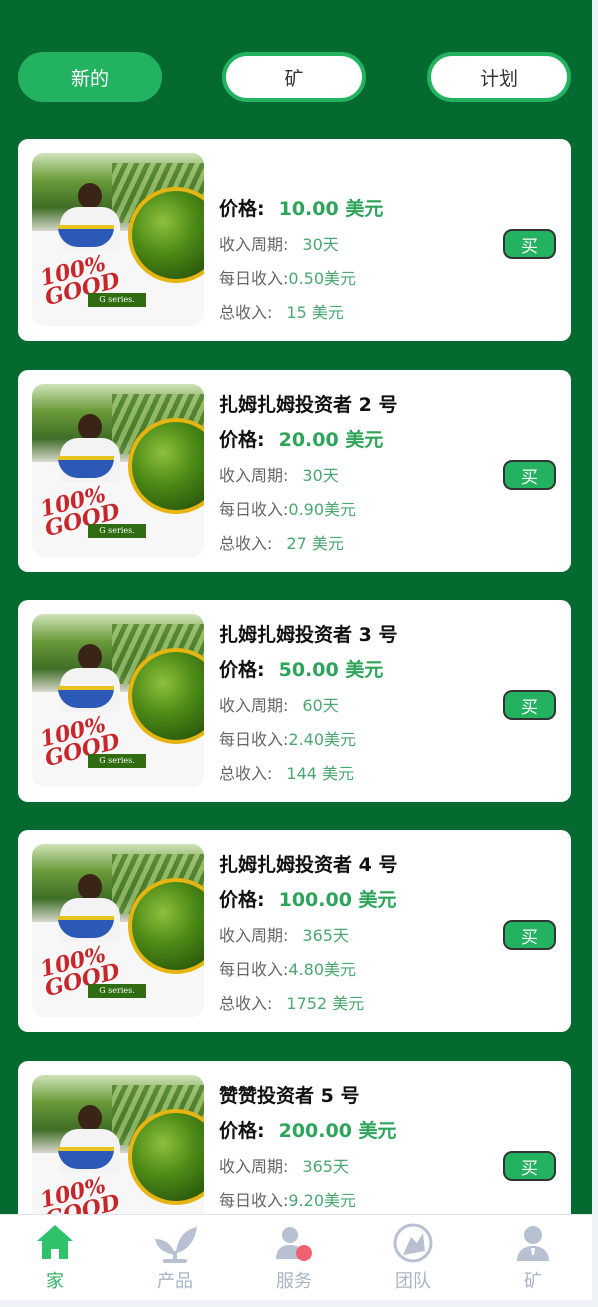 This screenshot has width=598, height=1307. I want to click on mine-user-icon, so click(533, 1243).